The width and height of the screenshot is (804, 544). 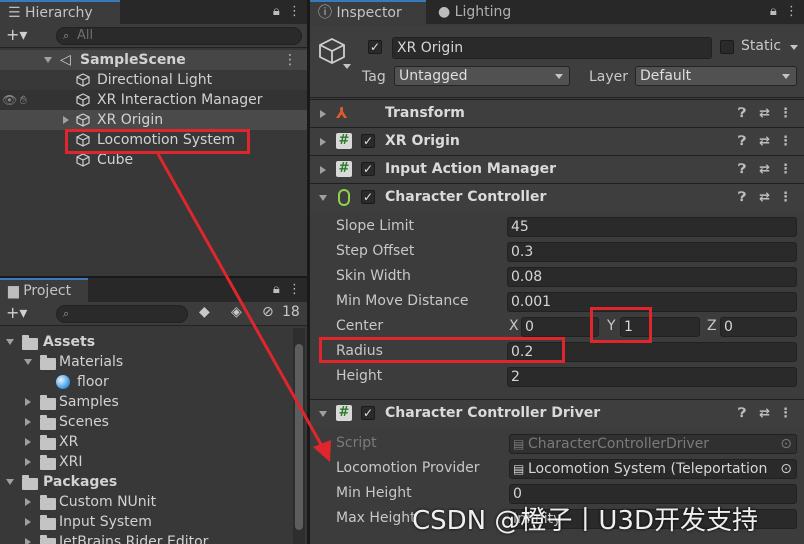 What do you see at coordinates (243, 307) in the screenshot?
I see `annotation-arrow` at bounding box center [243, 307].